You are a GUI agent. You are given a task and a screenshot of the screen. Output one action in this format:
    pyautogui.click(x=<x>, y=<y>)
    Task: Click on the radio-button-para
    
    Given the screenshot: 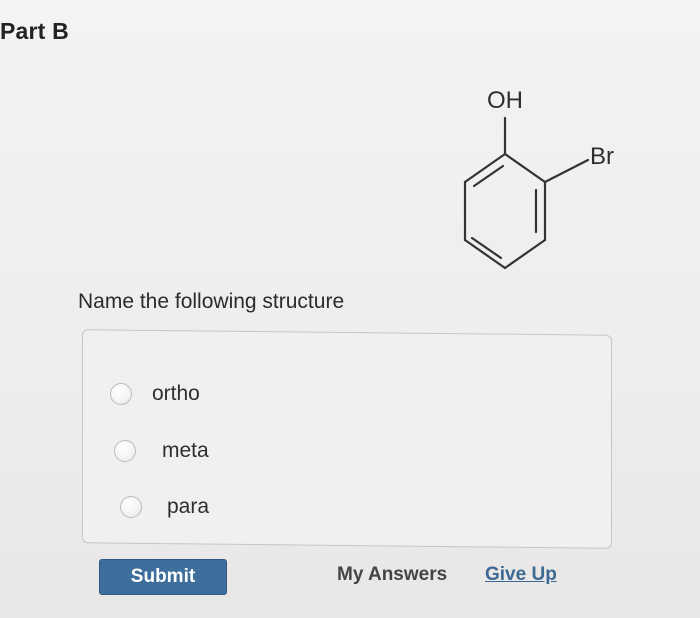 What is the action you would take?
    pyautogui.click(x=131, y=507)
    